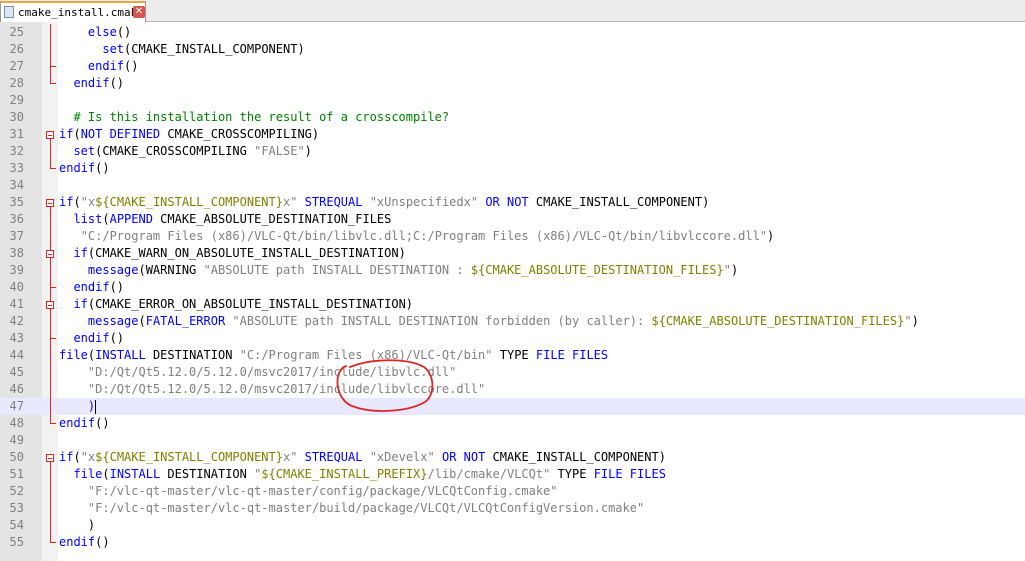 The image size is (1025, 561). Describe the element at coordinates (16, 440) in the screenshot. I see `line-number: 49` at that location.